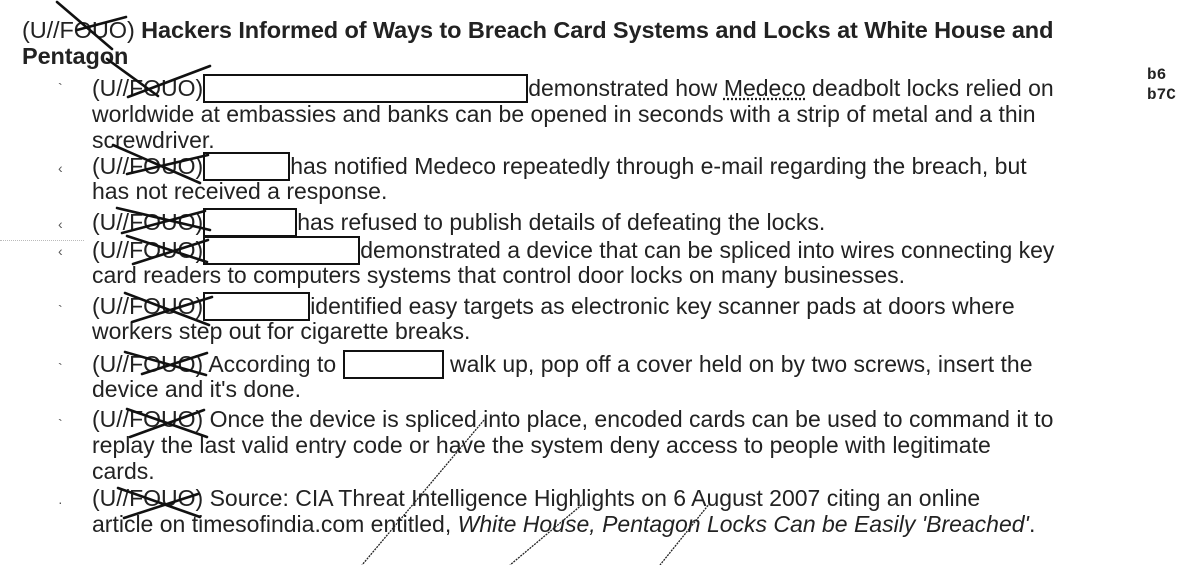  What do you see at coordinates (196, 389) in the screenshot?
I see `bullet-6-line-2: device and it's done.` at bounding box center [196, 389].